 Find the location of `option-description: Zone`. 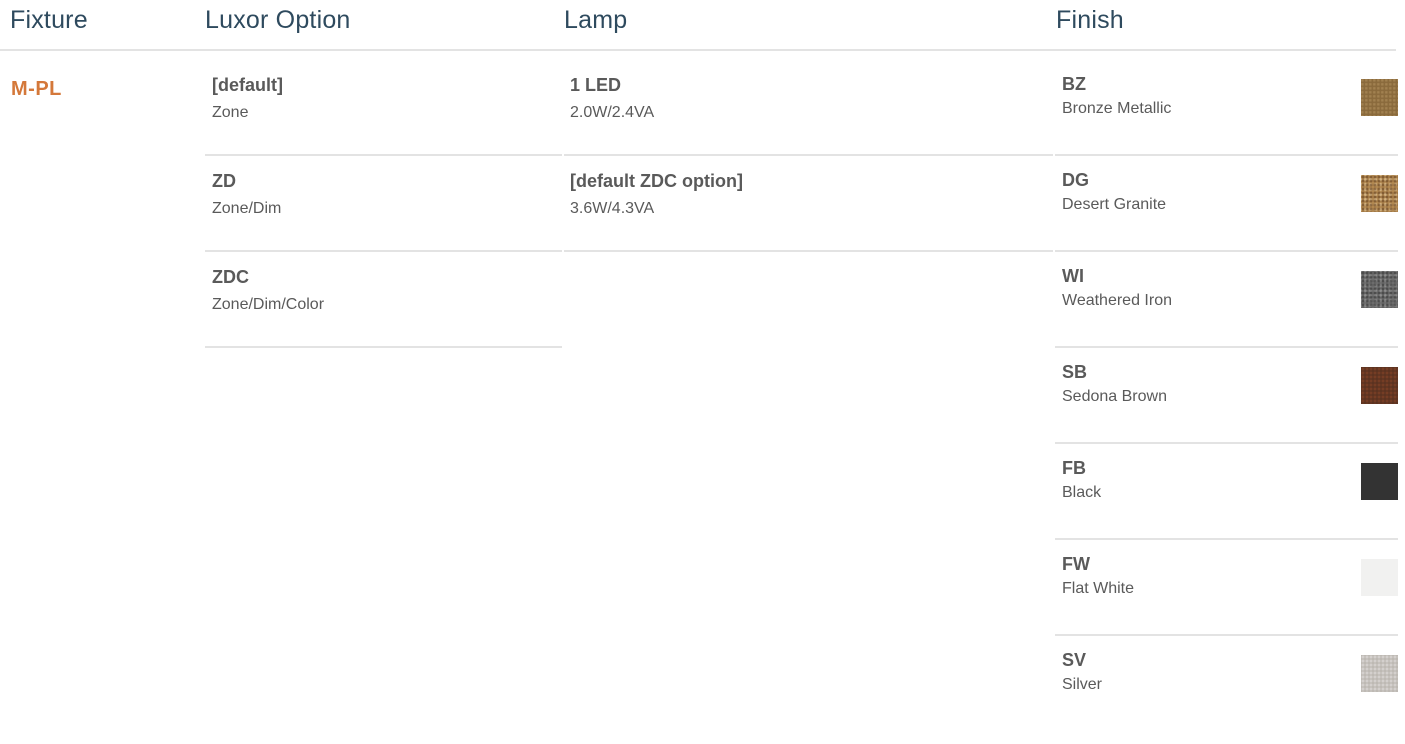

option-description: Zone is located at coordinates (230, 112).